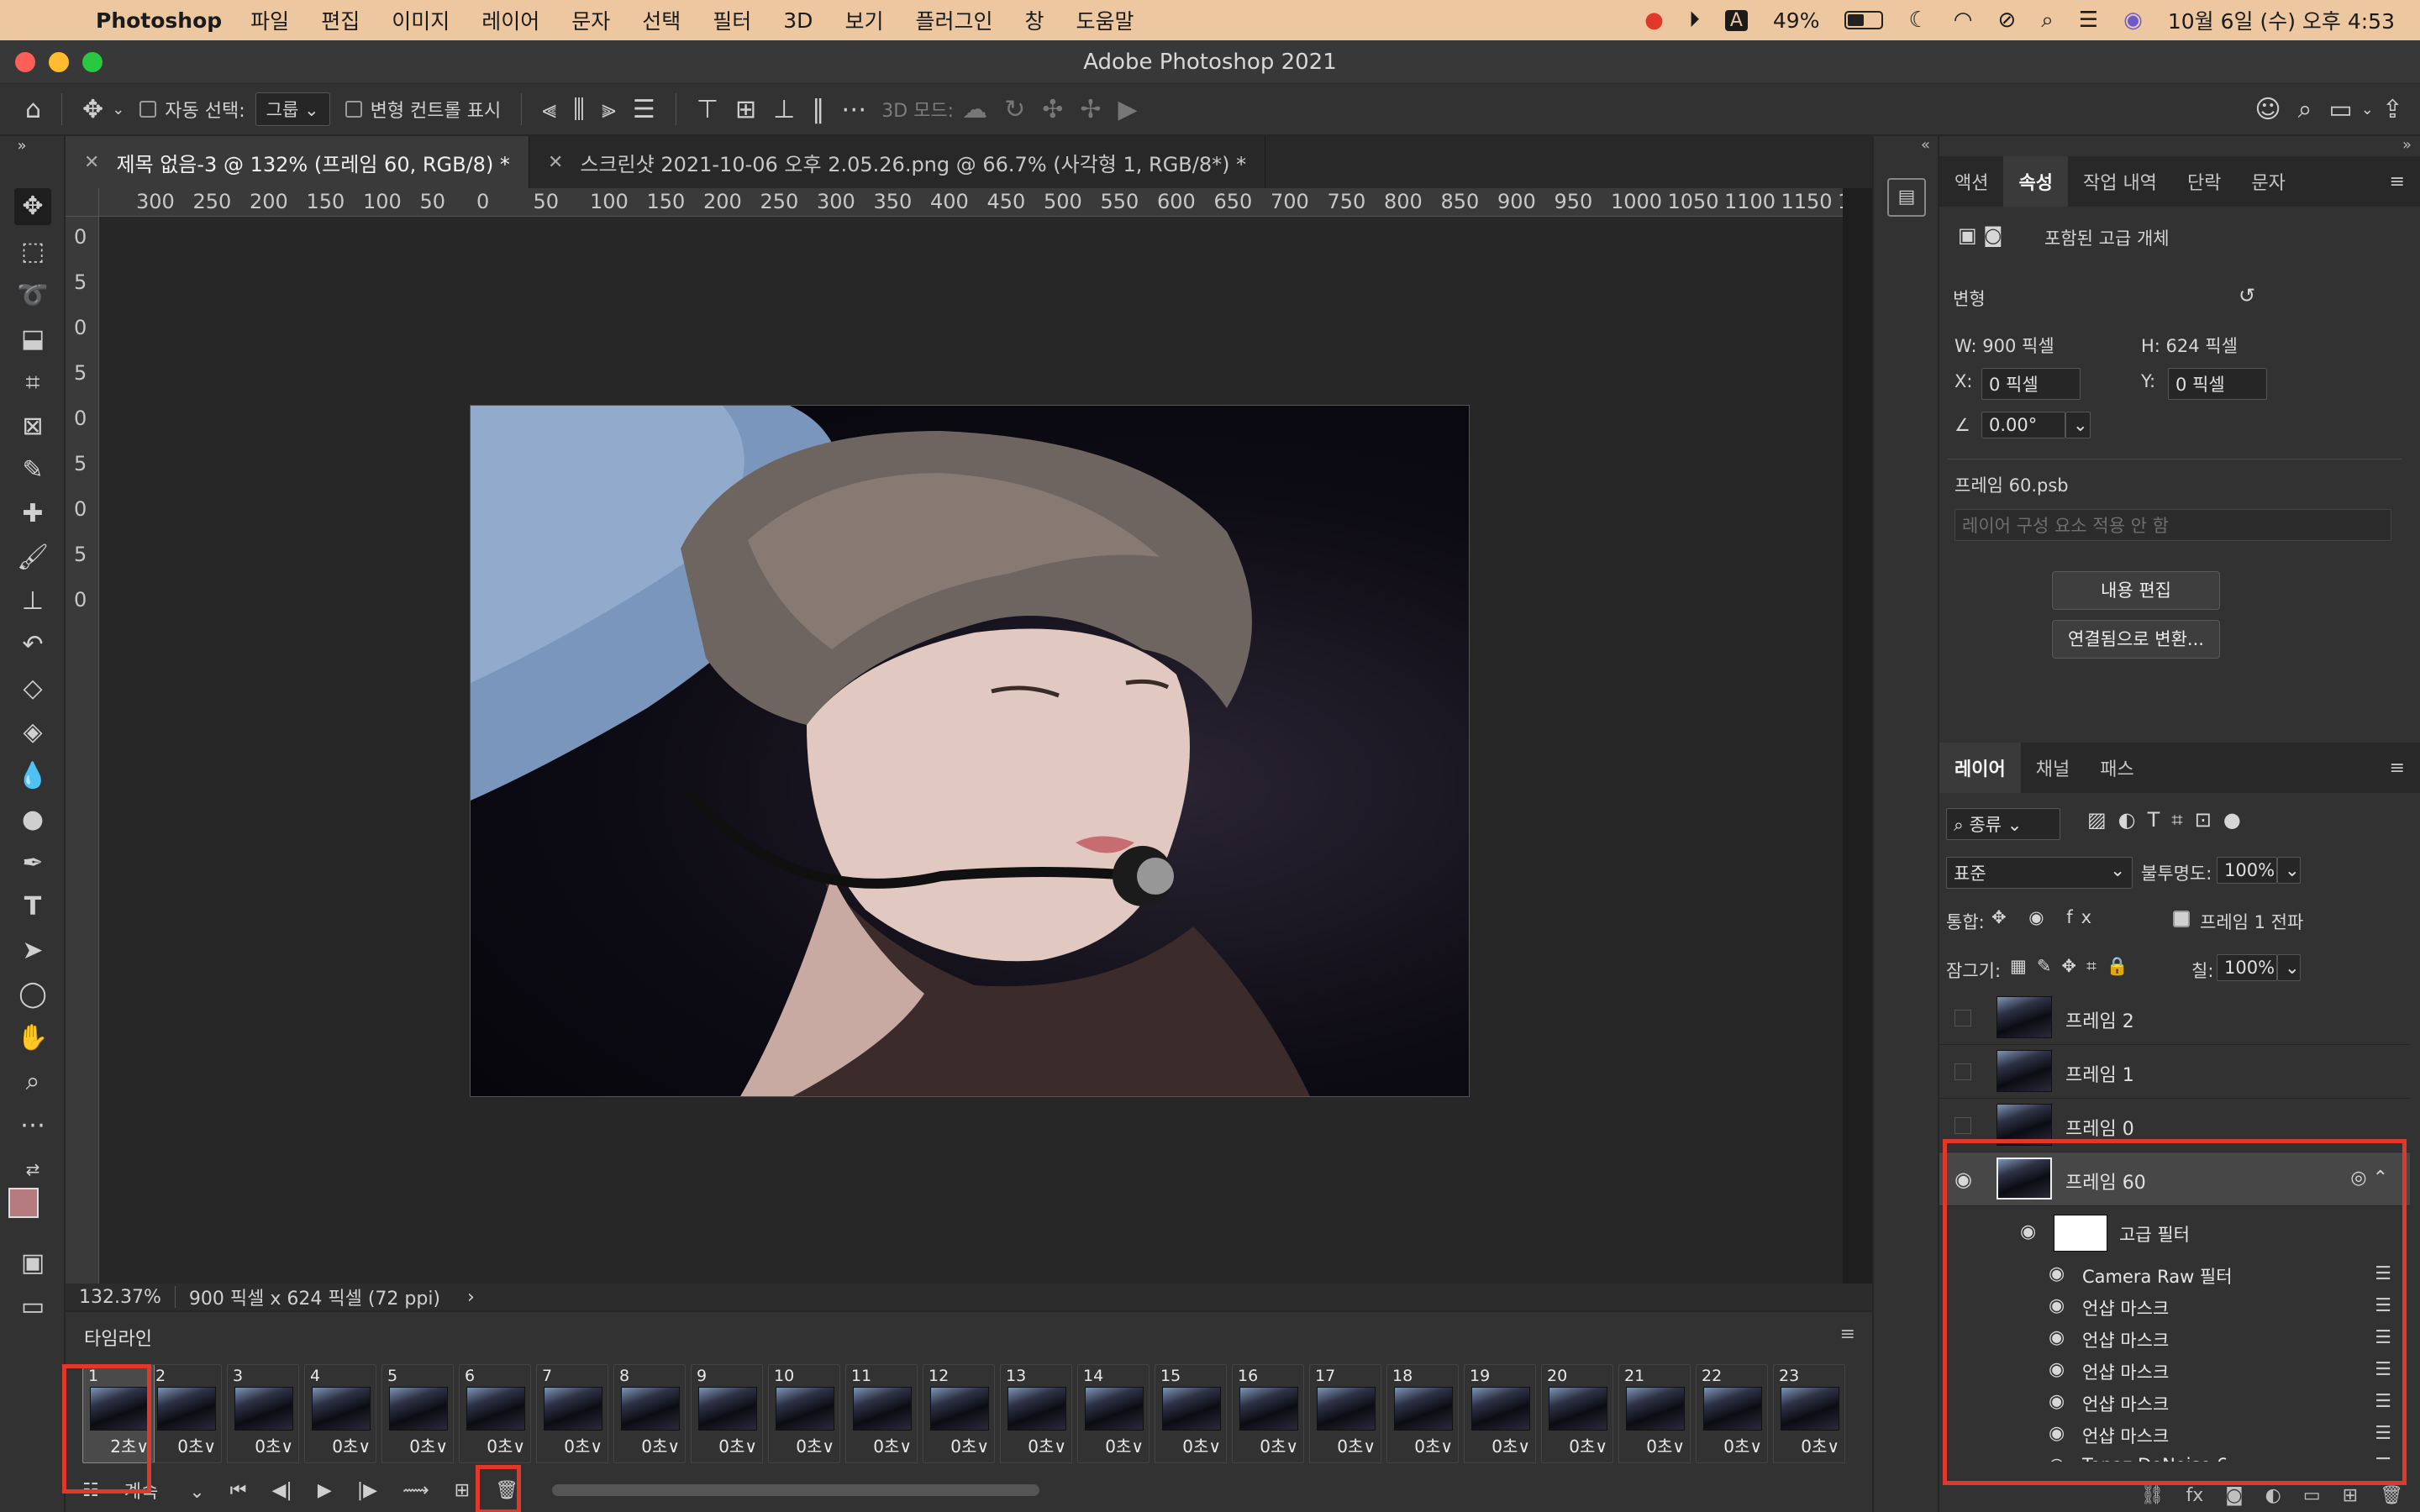 This screenshot has height=1512, width=2420. I want to click on more-tools-icon: ⋯, so click(33, 1125).